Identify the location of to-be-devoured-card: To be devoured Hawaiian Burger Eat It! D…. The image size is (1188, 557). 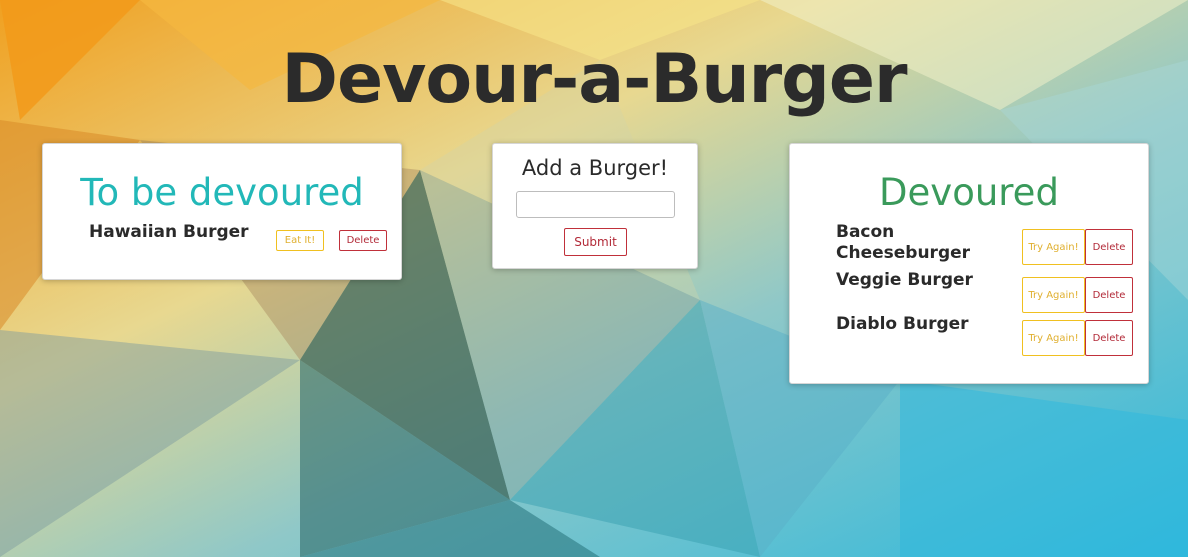
(222, 211).